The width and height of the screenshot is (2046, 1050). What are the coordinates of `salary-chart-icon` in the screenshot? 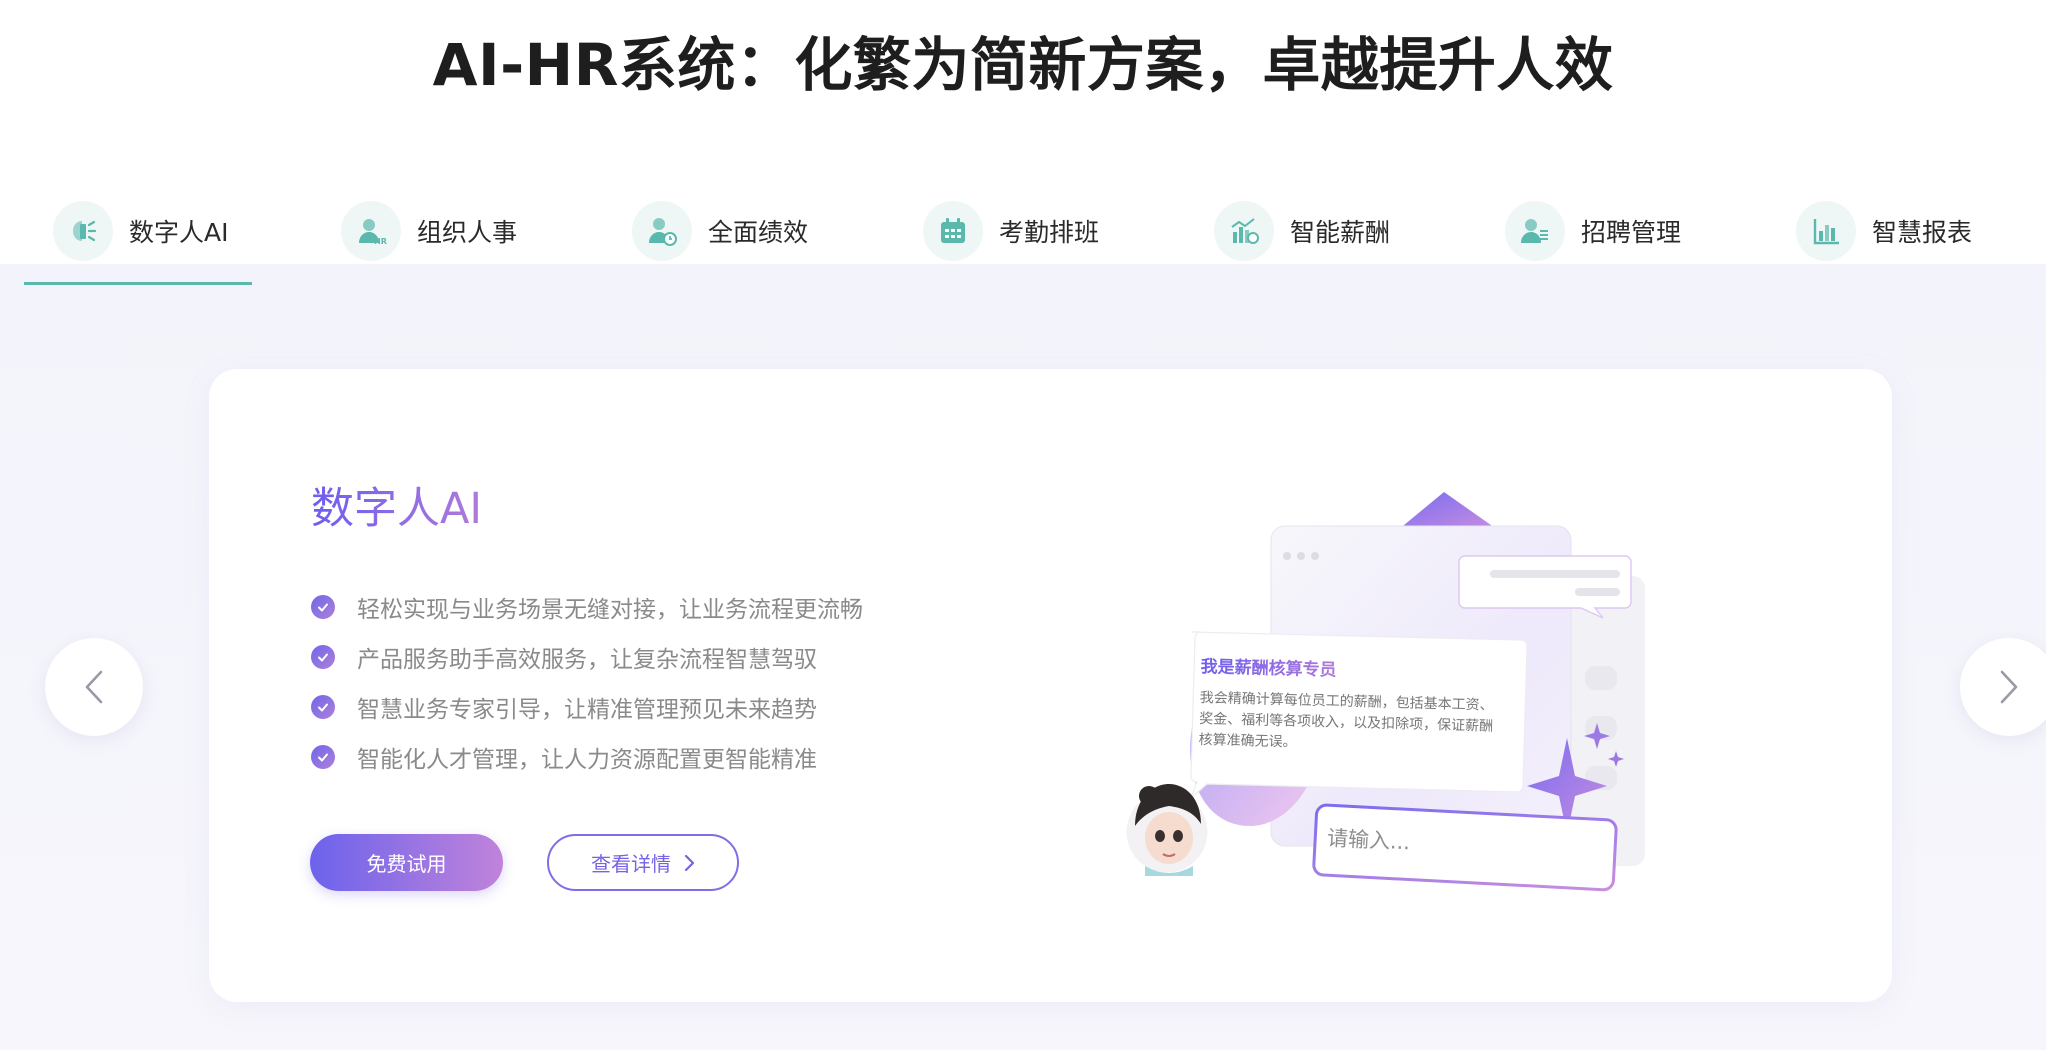 It's located at (1244, 231).